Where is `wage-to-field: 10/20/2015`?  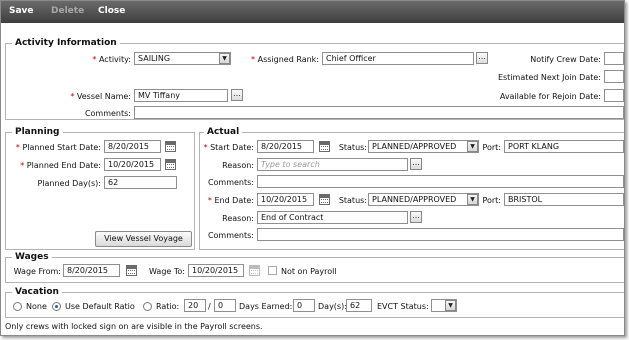
wage-to-field: 10/20/2015 is located at coordinates (216, 270).